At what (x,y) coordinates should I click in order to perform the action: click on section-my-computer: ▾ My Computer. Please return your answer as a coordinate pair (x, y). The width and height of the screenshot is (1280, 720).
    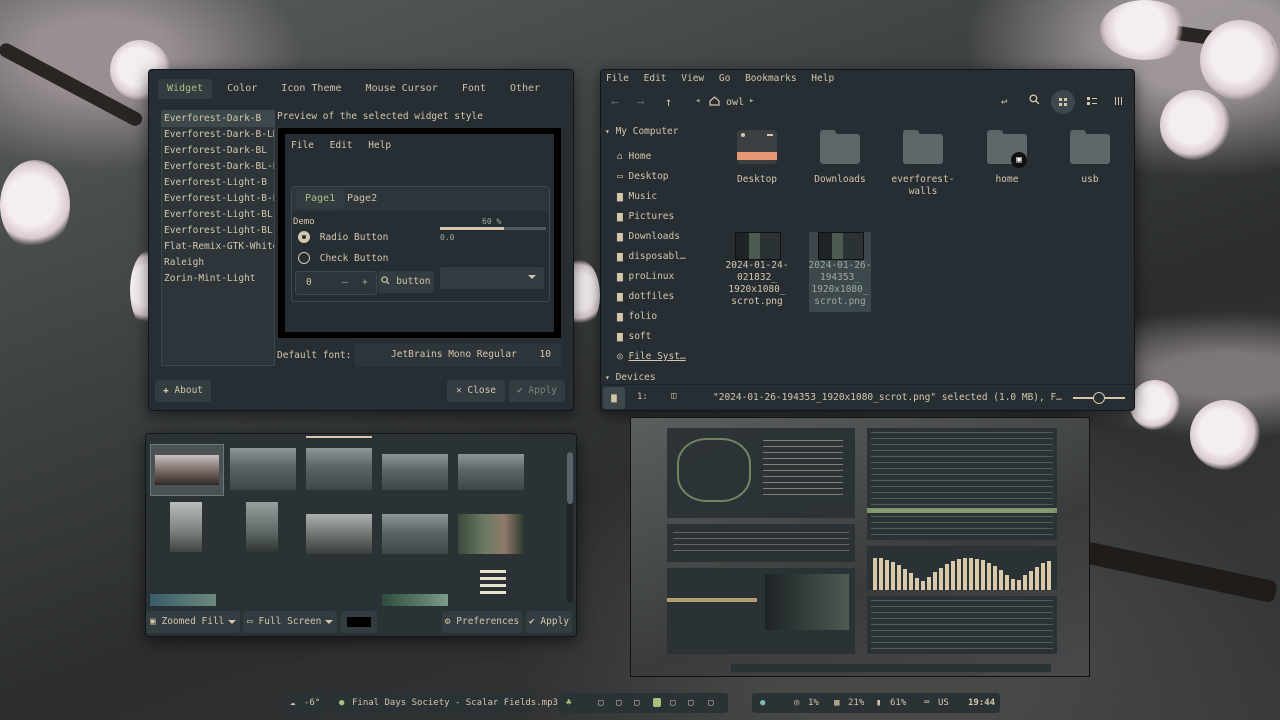
    Looking at the image, I should click on (641, 131).